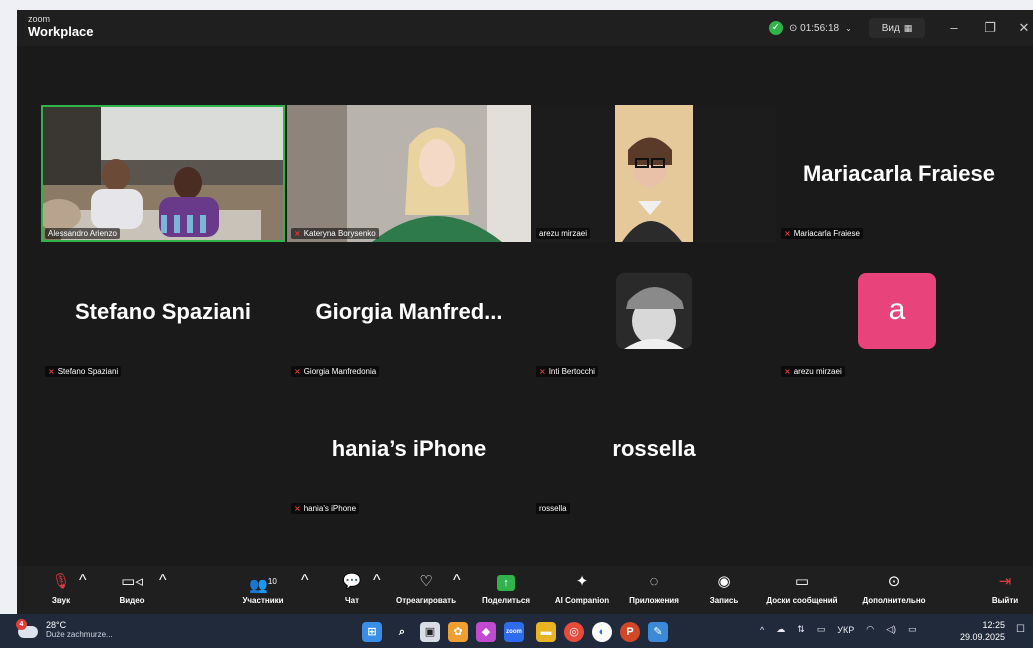  I want to click on participant-tile: a ⨯ arezu mirzaei, so click(899, 311).